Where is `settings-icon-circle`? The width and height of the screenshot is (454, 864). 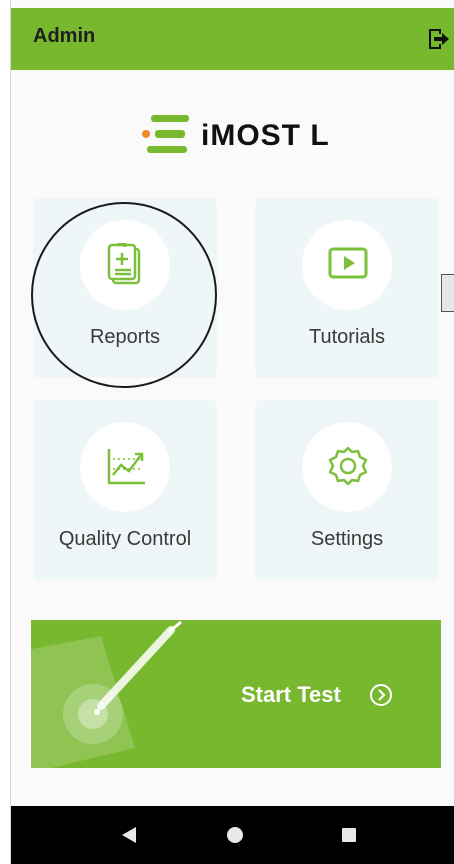
settings-icon-circle is located at coordinates (347, 467).